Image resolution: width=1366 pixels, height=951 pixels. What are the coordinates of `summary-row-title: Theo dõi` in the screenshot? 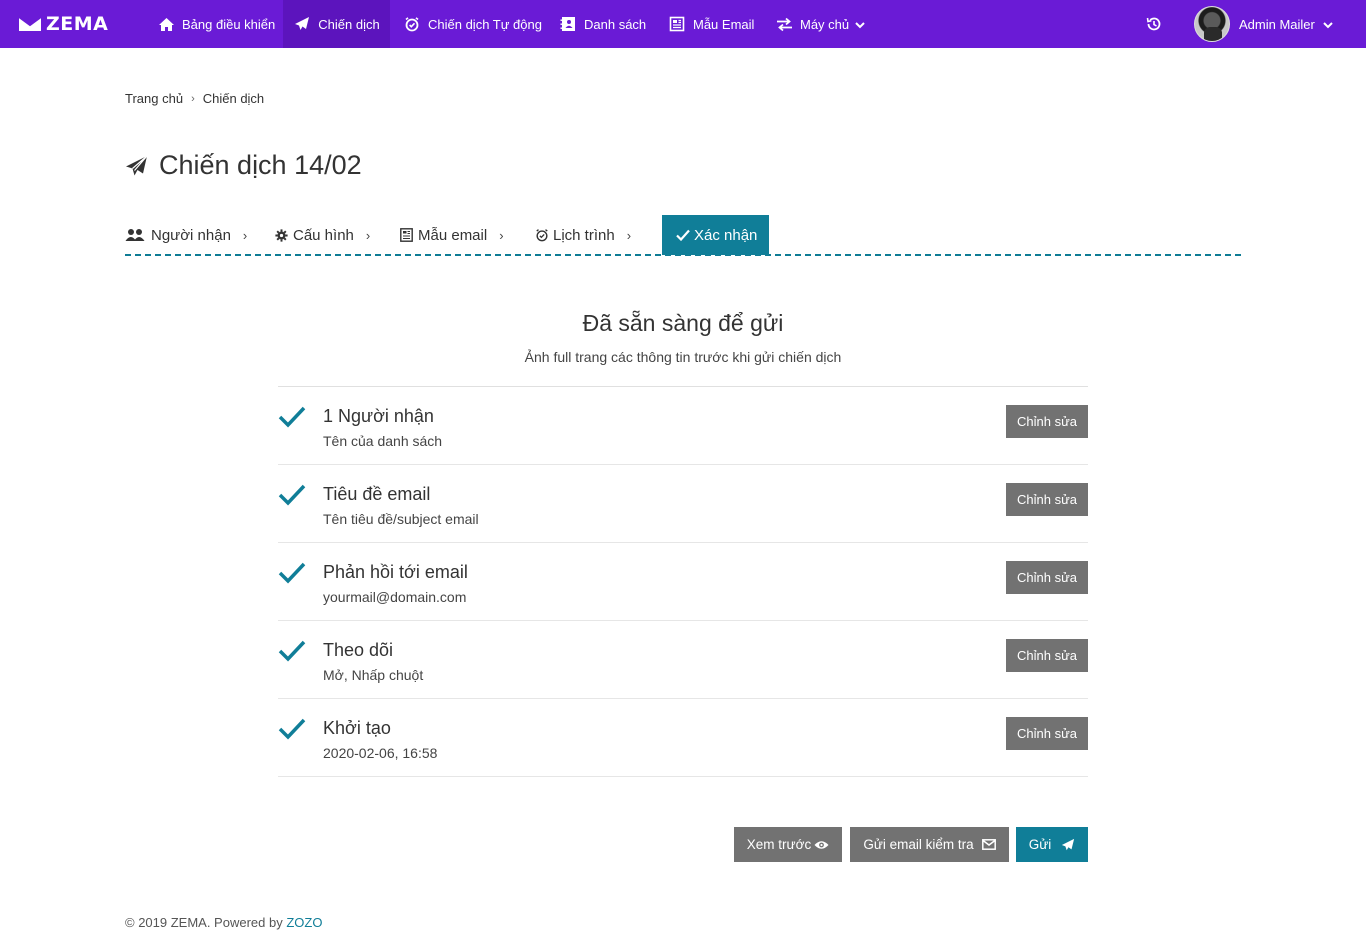 It's located at (358, 650).